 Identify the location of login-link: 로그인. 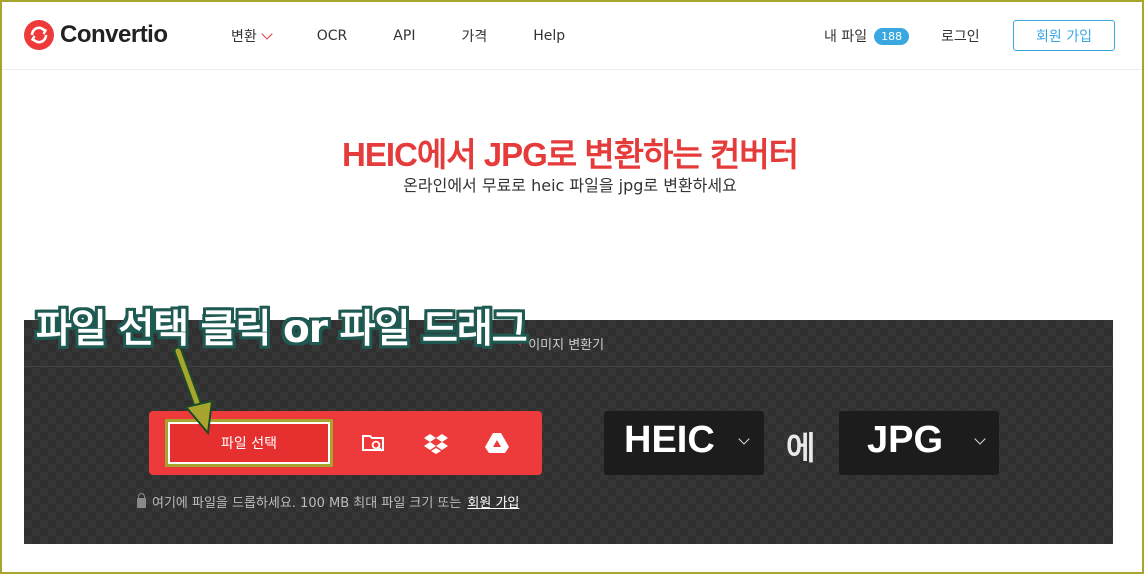
(960, 36).